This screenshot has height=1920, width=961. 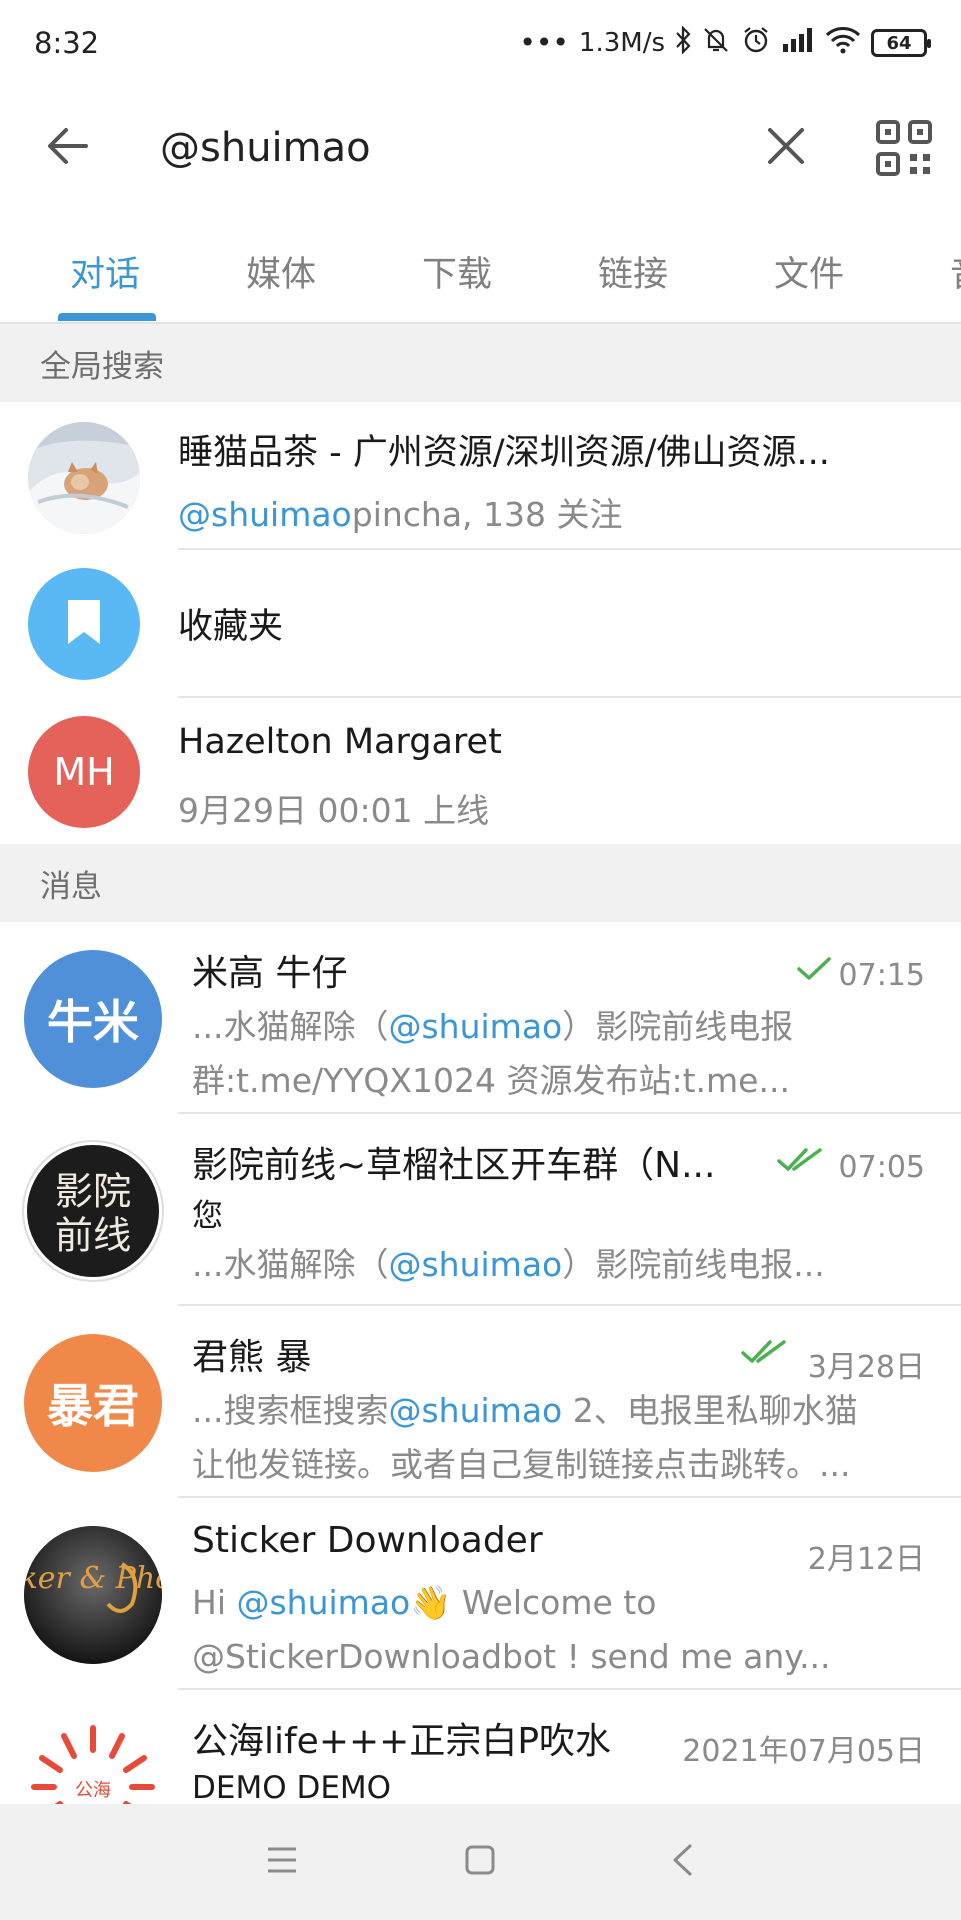 I want to click on tab-downloads: 下载, so click(x=457, y=271).